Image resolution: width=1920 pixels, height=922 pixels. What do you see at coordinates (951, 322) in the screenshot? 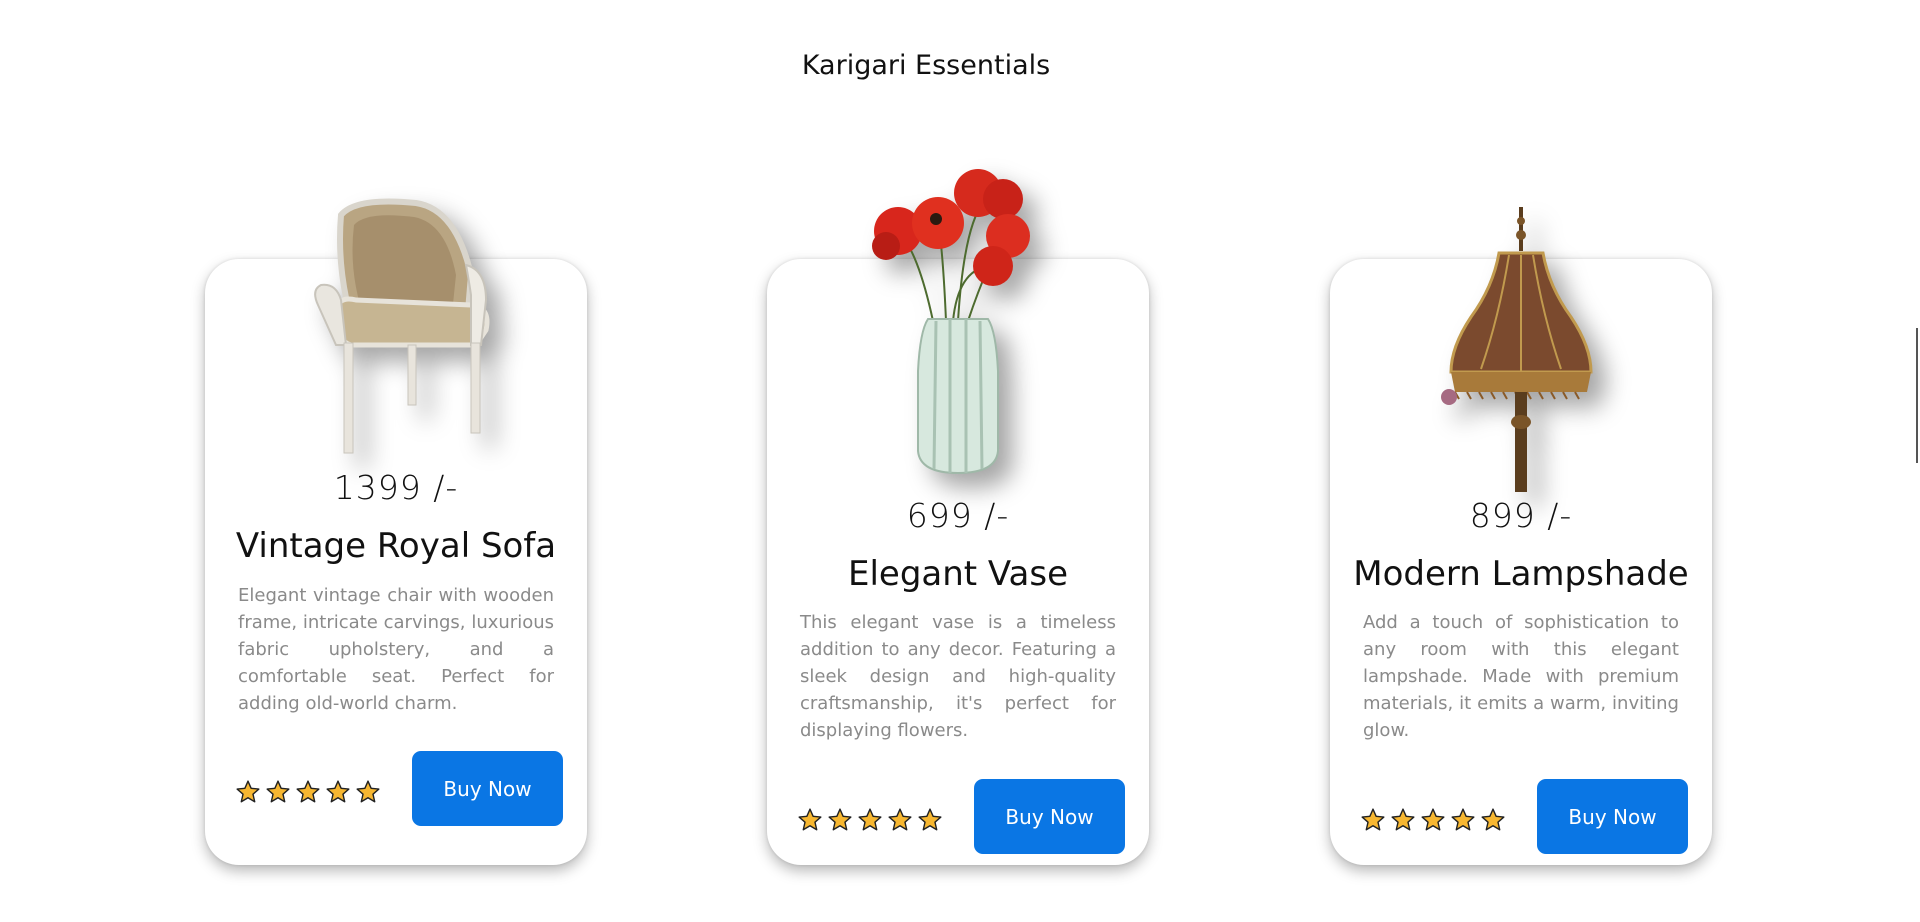
I see `flower-vase-icon` at bounding box center [951, 322].